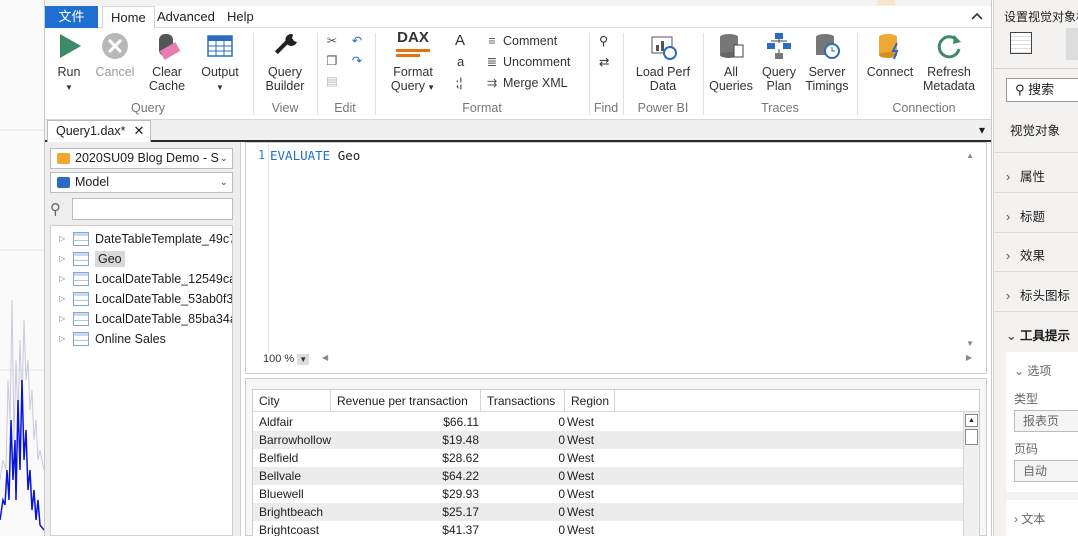 The image size is (1078, 536). I want to click on format-search-input: ⚲ 搜索, so click(1042, 90).